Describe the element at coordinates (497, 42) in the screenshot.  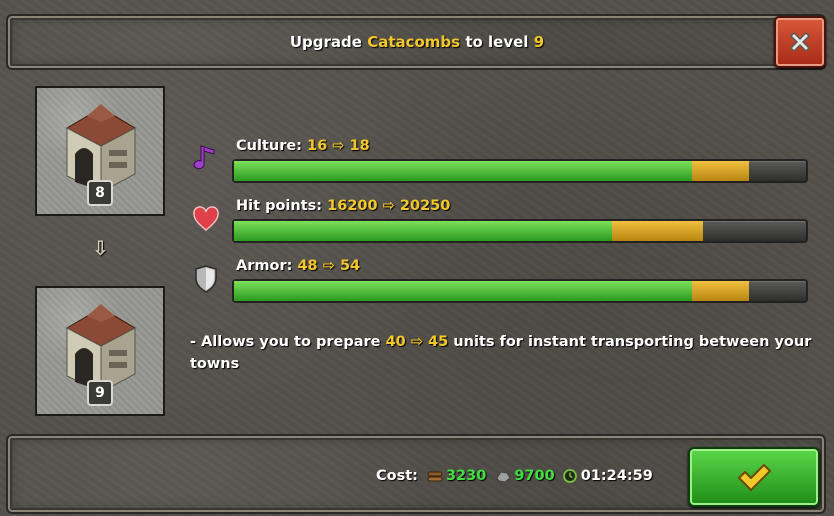
I see `title-mid: to level` at that location.